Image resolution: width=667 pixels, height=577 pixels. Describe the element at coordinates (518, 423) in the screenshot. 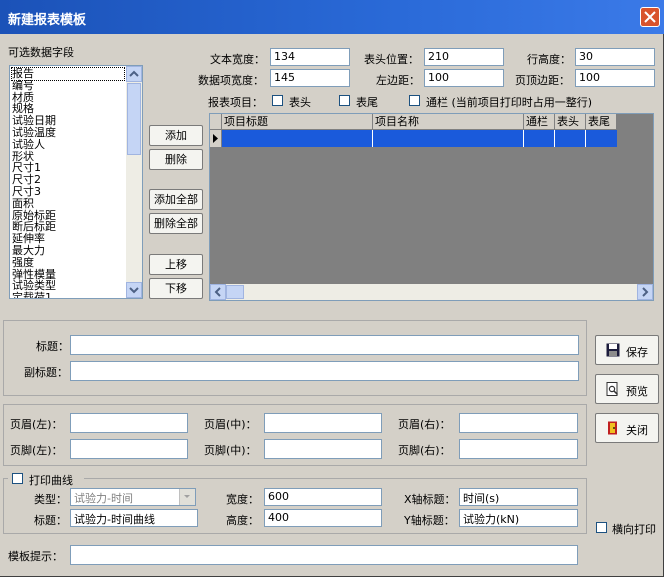

I see `header-right-input` at that location.